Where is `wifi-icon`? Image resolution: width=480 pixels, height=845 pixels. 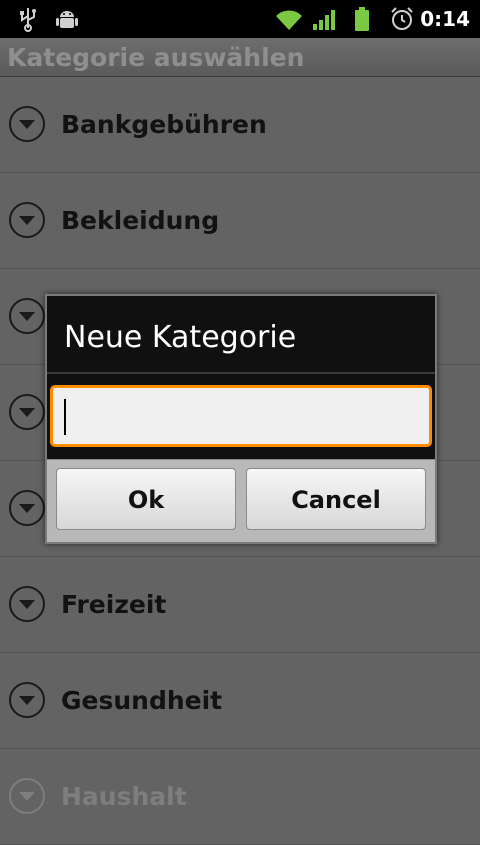 wifi-icon is located at coordinates (289, 20).